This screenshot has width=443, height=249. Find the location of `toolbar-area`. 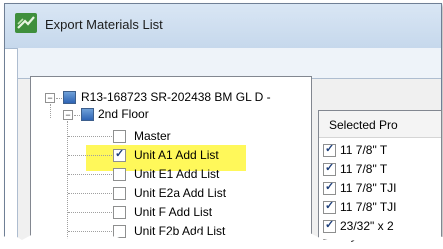

toolbar-area is located at coordinates (229, 63).